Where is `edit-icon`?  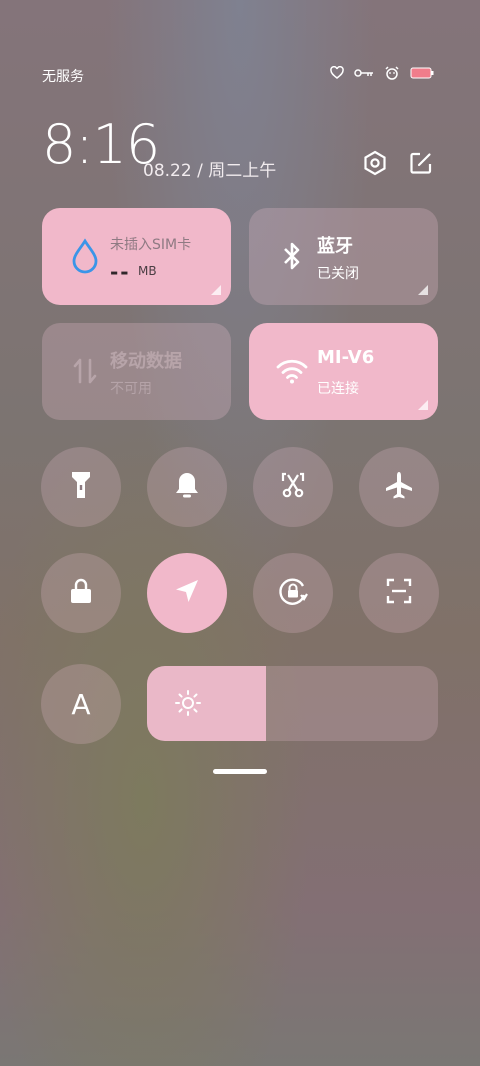 edit-icon is located at coordinates (421, 163).